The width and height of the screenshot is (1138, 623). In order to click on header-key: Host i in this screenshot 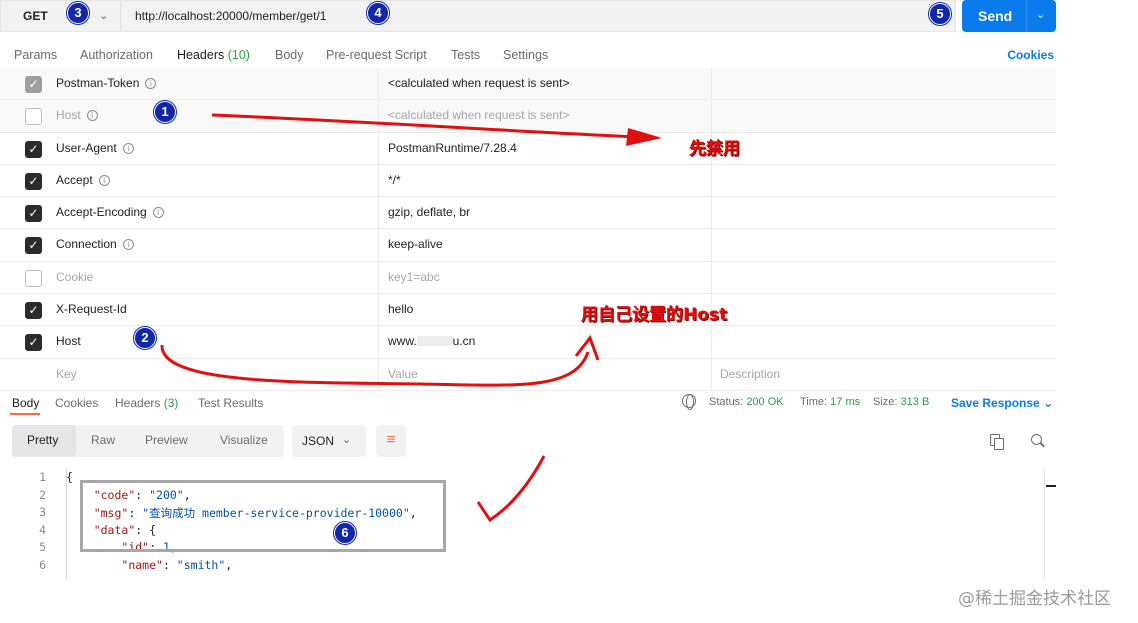, I will do `click(77, 115)`.